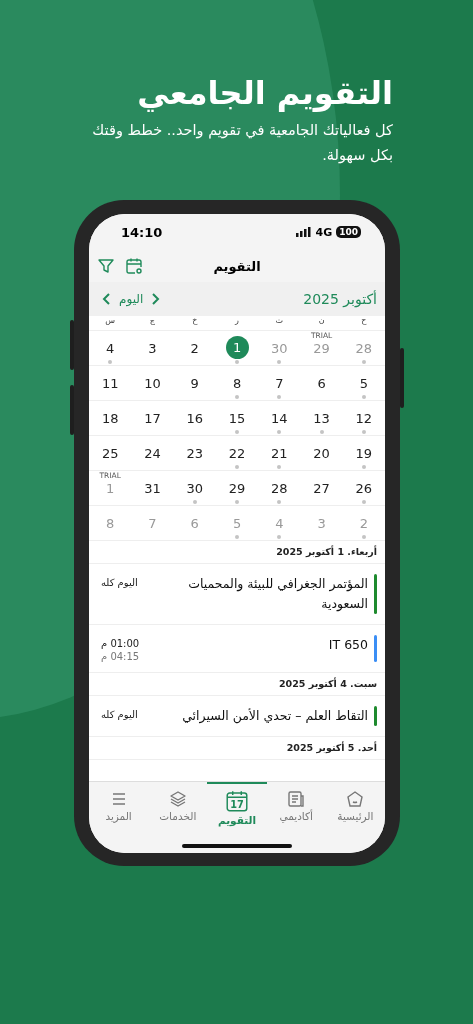 The width and height of the screenshot is (473, 1024). What do you see at coordinates (279, 384) in the screenshot?
I see `day-number: 7` at bounding box center [279, 384].